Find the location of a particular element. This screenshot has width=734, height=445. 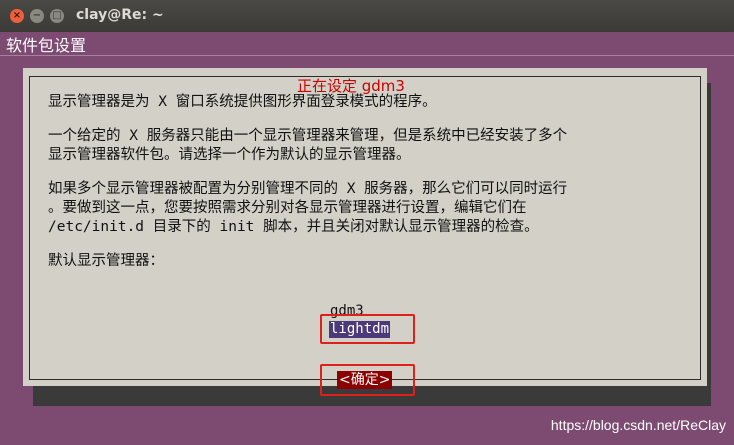

divider is located at coordinates (367, 55).